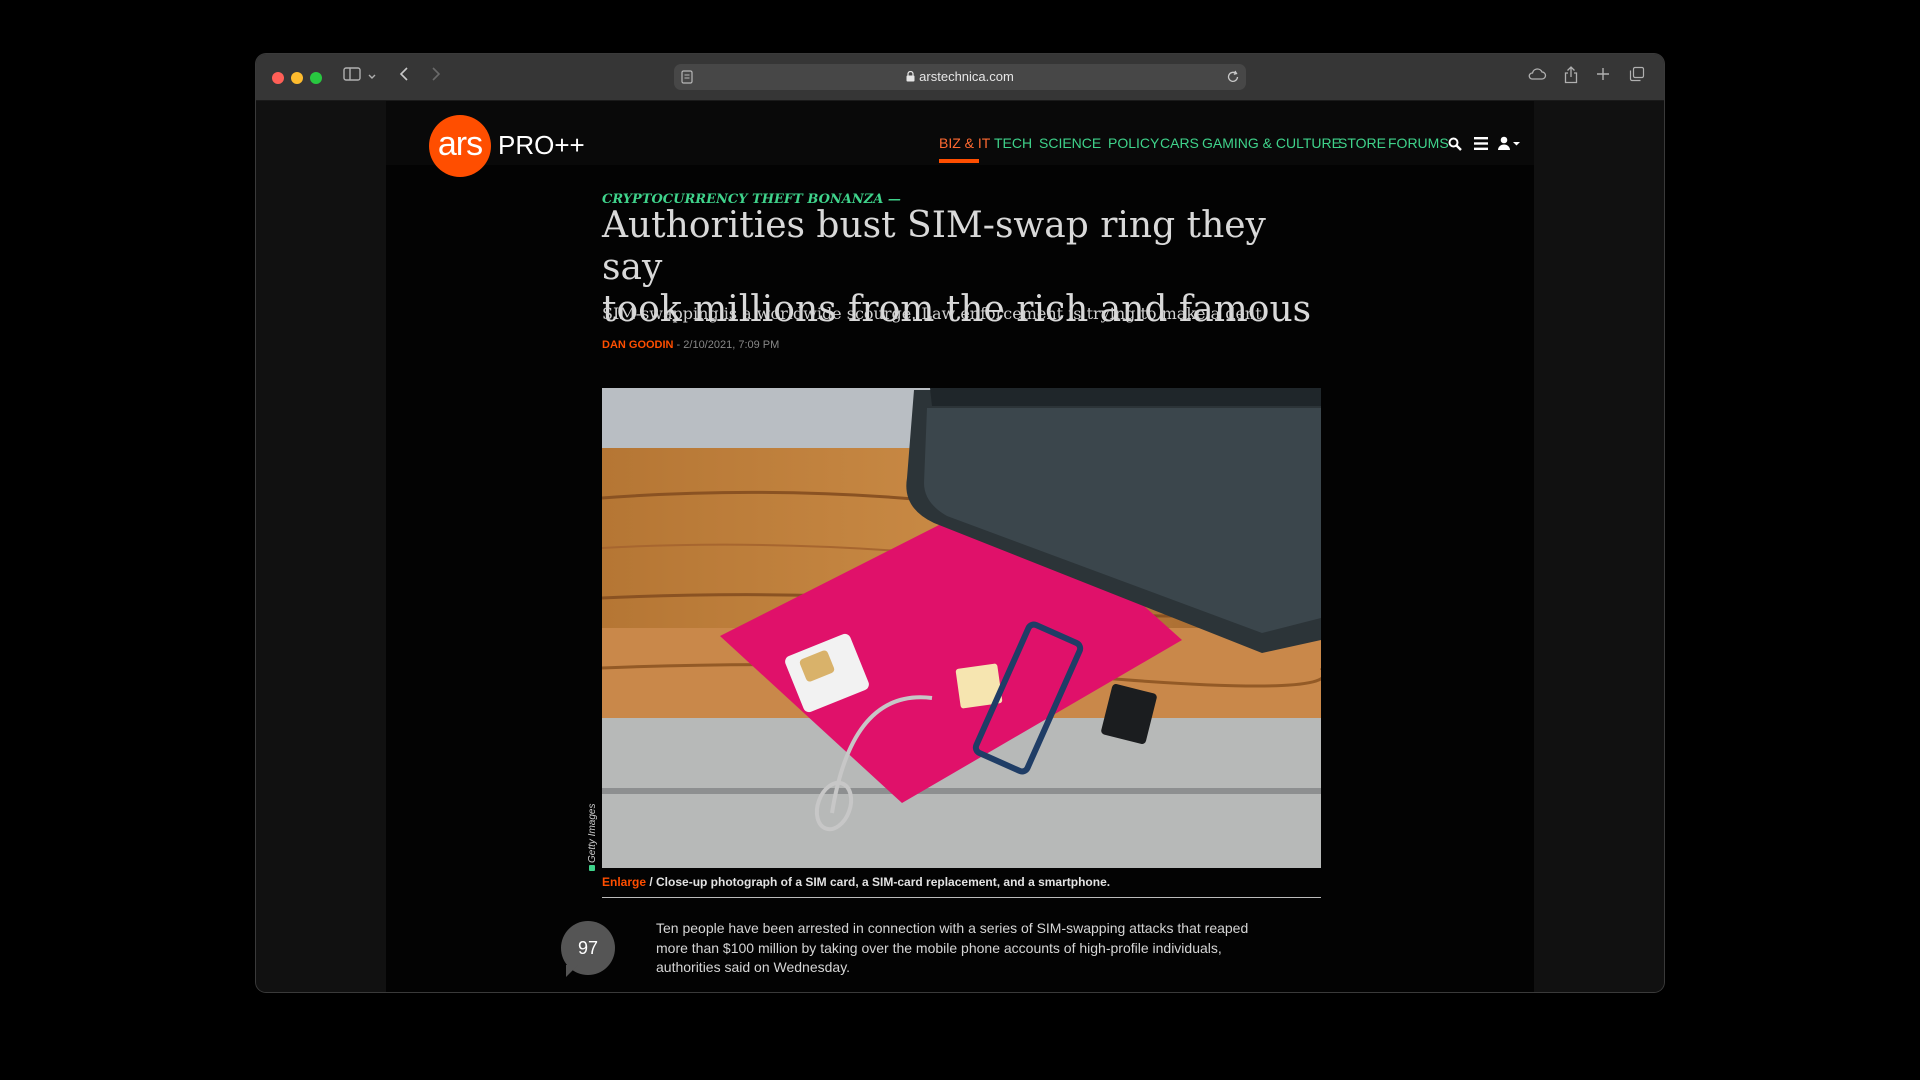 The image size is (1920, 1080). I want to click on address-bar: arstechnica.com, so click(960, 77).